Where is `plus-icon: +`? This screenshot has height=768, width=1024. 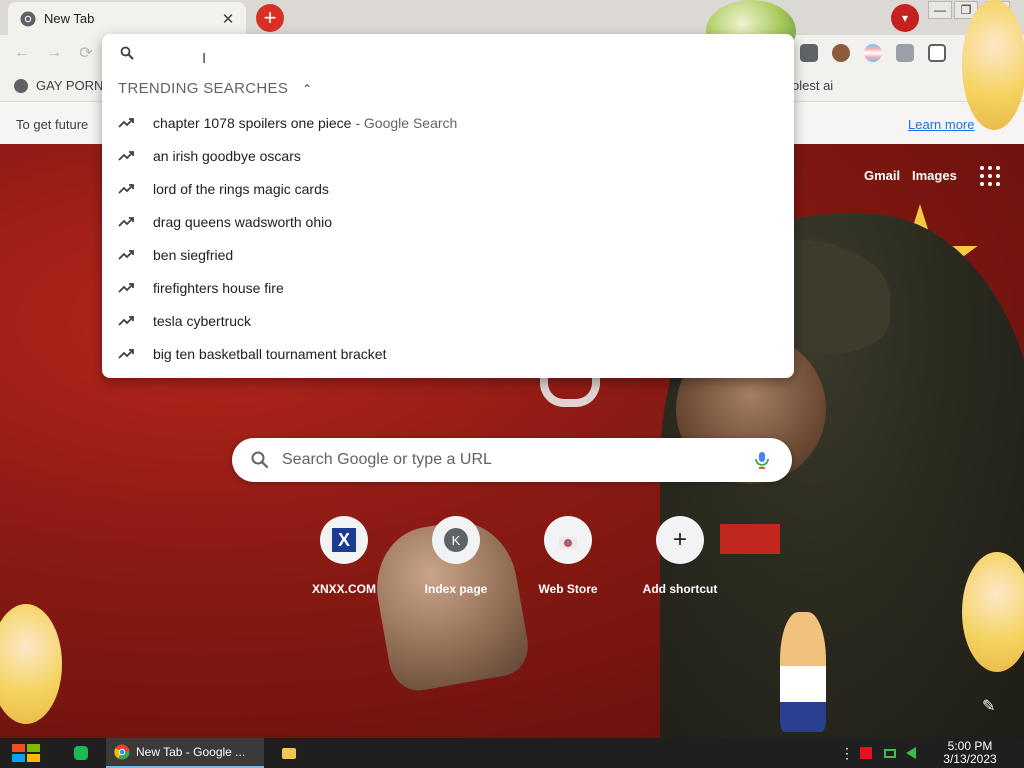 plus-icon: + is located at coordinates (679, 539).